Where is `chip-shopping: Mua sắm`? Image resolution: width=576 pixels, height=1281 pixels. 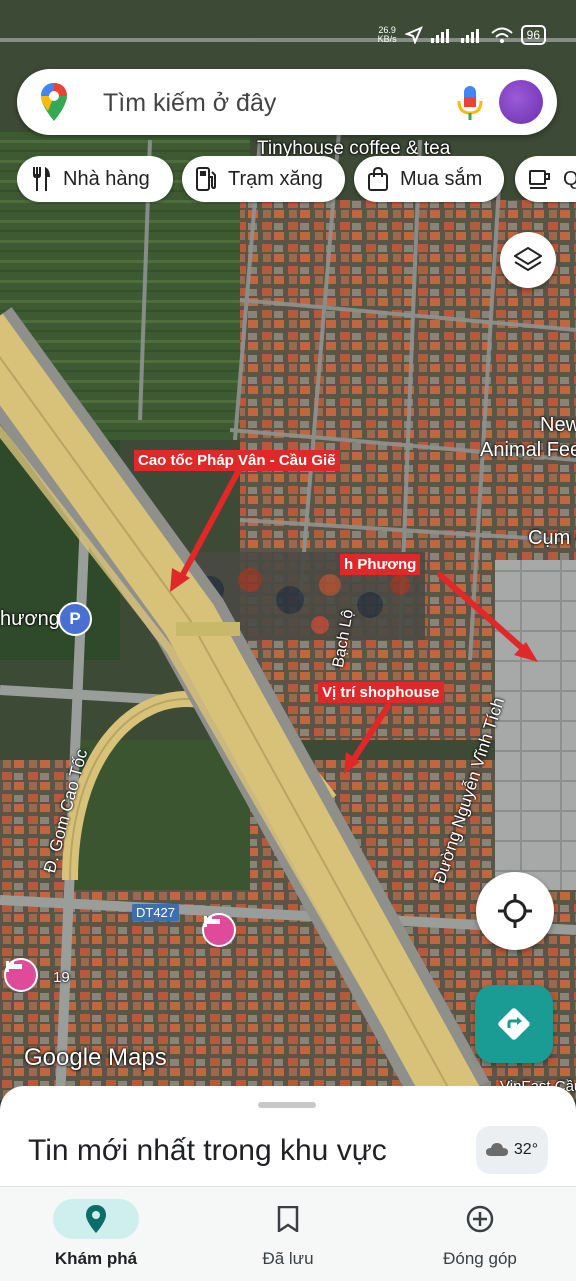
chip-shopping: Mua sắm is located at coordinates (429, 179).